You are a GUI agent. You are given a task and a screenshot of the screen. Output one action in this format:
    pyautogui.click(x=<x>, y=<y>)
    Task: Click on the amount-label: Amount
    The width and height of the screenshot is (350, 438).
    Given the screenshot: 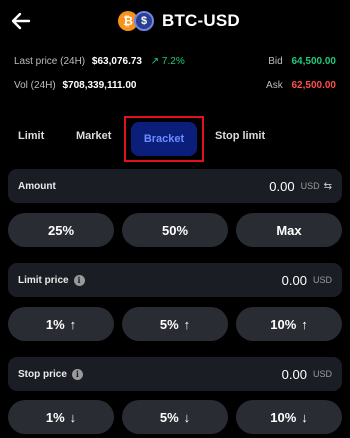 What is the action you would take?
    pyautogui.click(x=37, y=186)
    